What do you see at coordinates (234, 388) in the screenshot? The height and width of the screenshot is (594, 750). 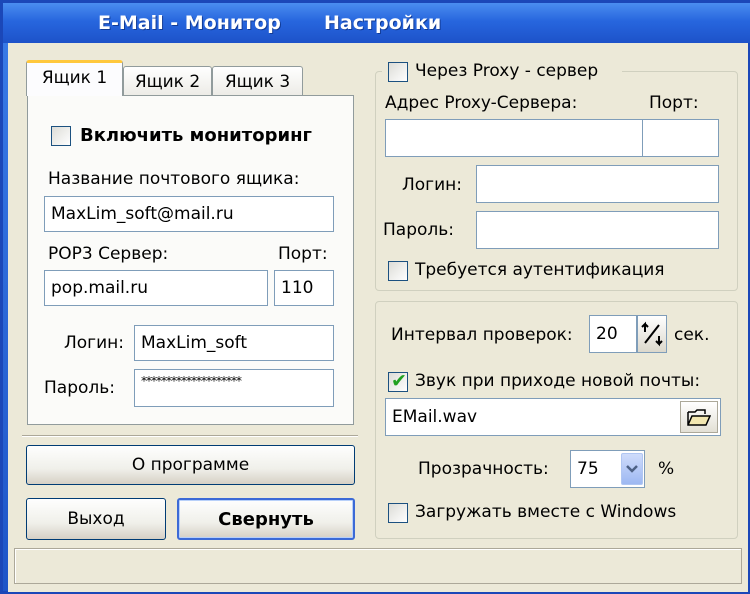 I see `password-field: ********************` at bounding box center [234, 388].